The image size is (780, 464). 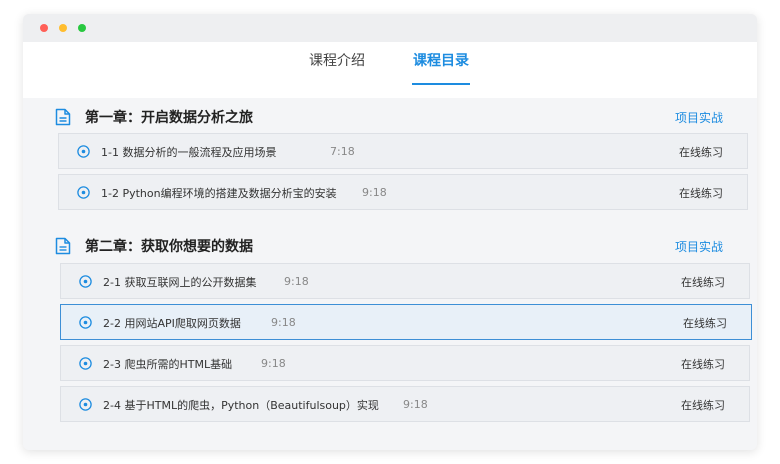 I want to click on lesson-title: 2-2 用网站API爬取网页数据, so click(x=172, y=323).